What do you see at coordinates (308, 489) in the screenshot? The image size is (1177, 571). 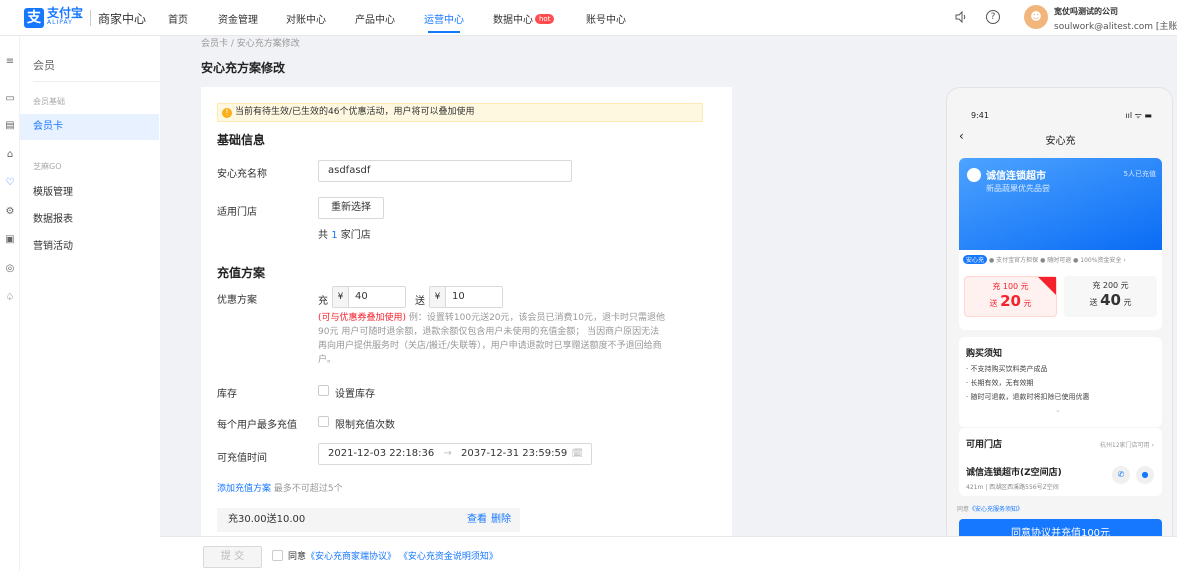 I see `add-plan-note: 最多不可超过5个` at bounding box center [308, 489].